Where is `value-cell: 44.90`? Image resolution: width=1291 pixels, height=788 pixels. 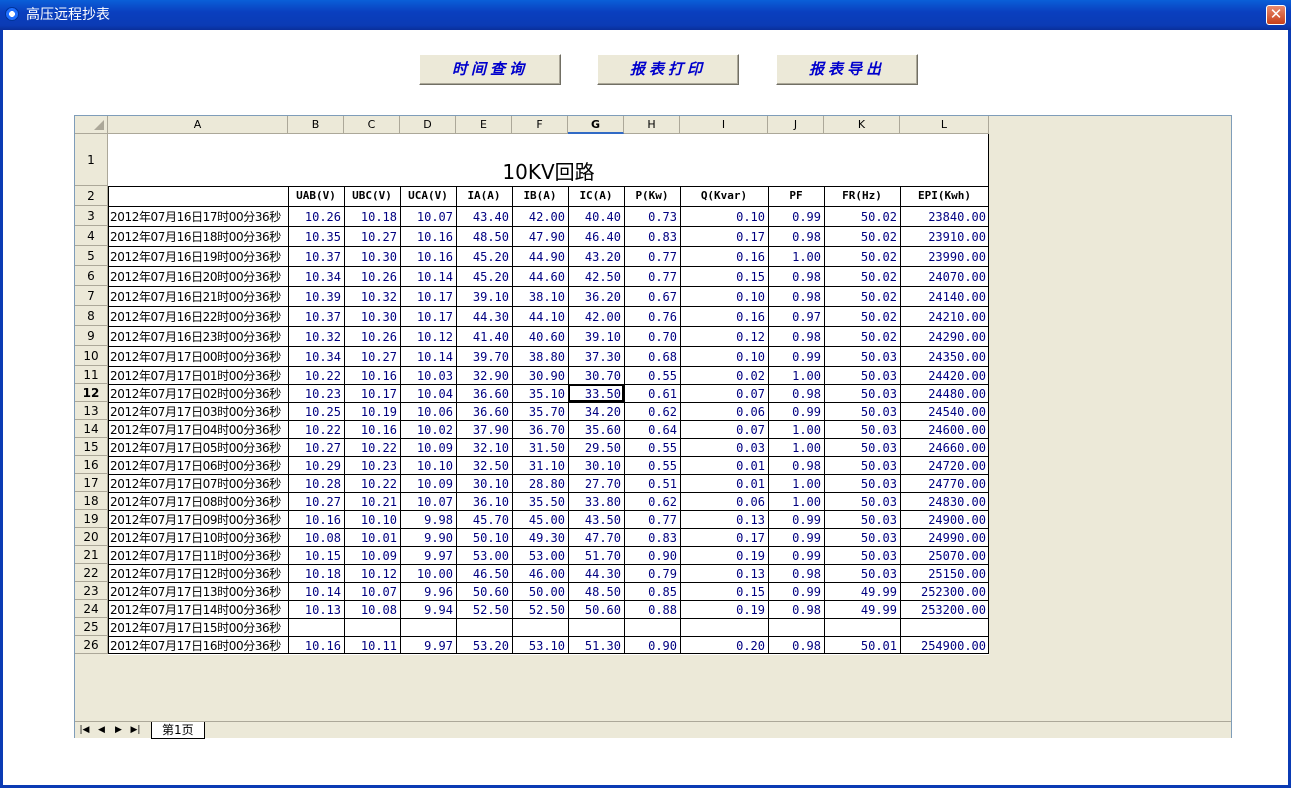 value-cell: 44.90 is located at coordinates (540, 256).